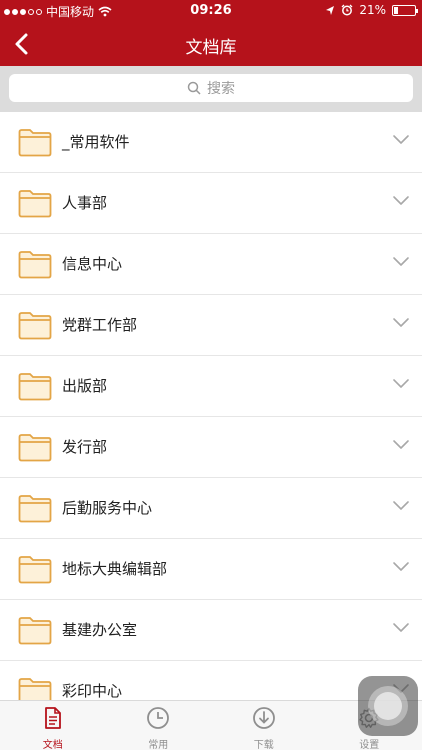 The width and height of the screenshot is (422, 750). What do you see at coordinates (211, 508) in the screenshot?
I see `folder-row: 后勤服务中心` at bounding box center [211, 508].